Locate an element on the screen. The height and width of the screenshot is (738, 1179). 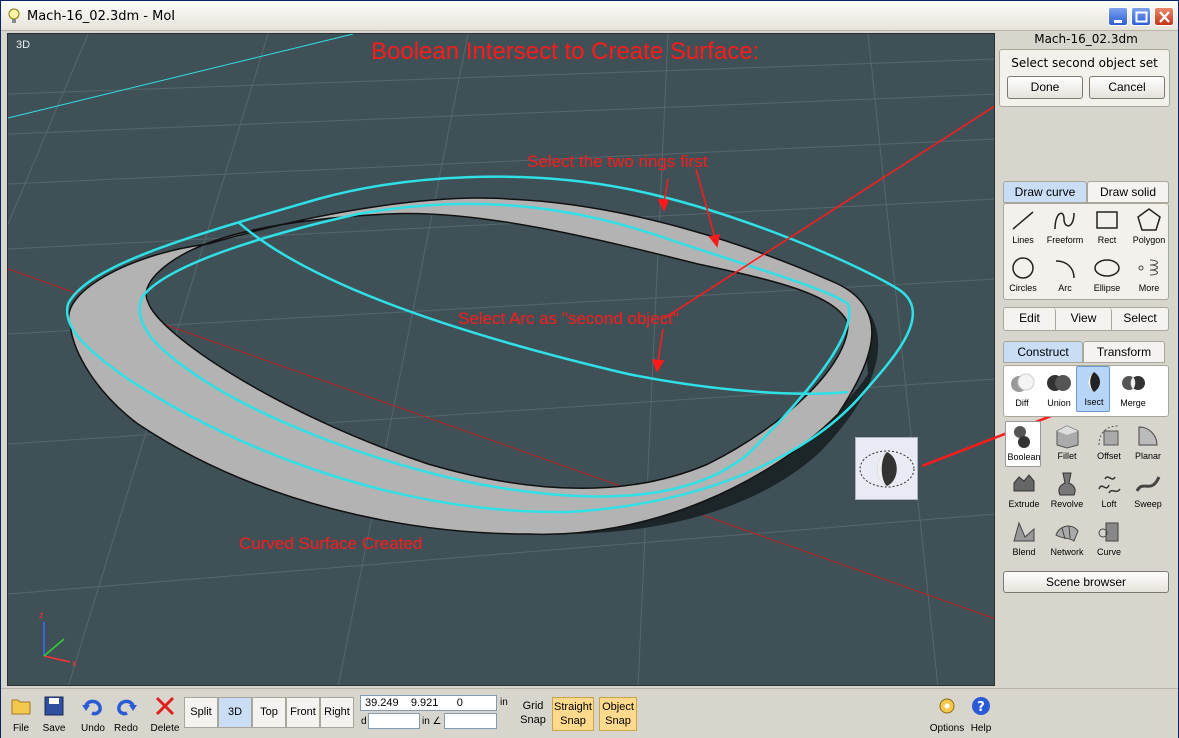
object-snap-toggle: Object Snap is located at coordinates (618, 714).